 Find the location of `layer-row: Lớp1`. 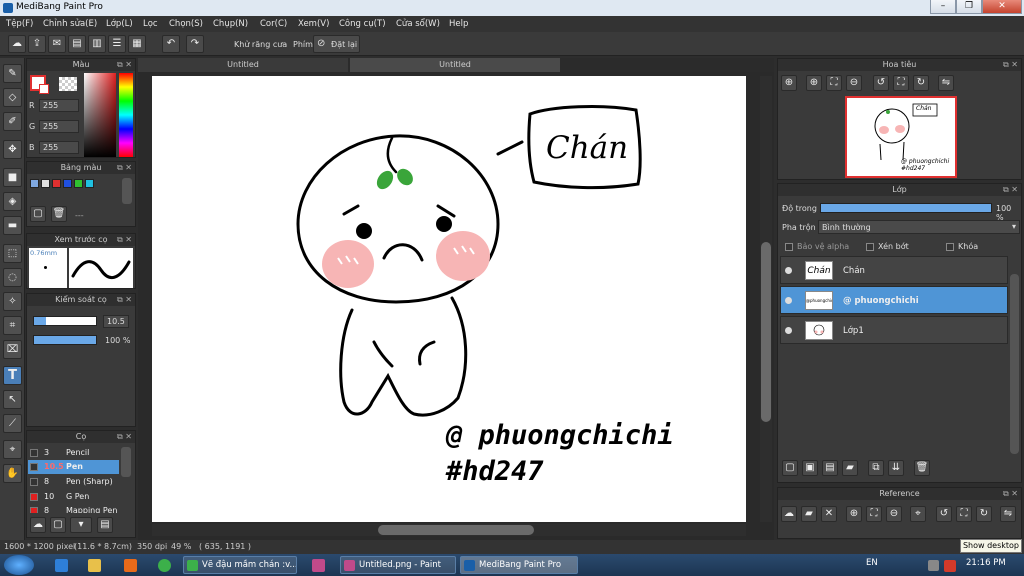

layer-row: Lớp1 is located at coordinates (894, 330).